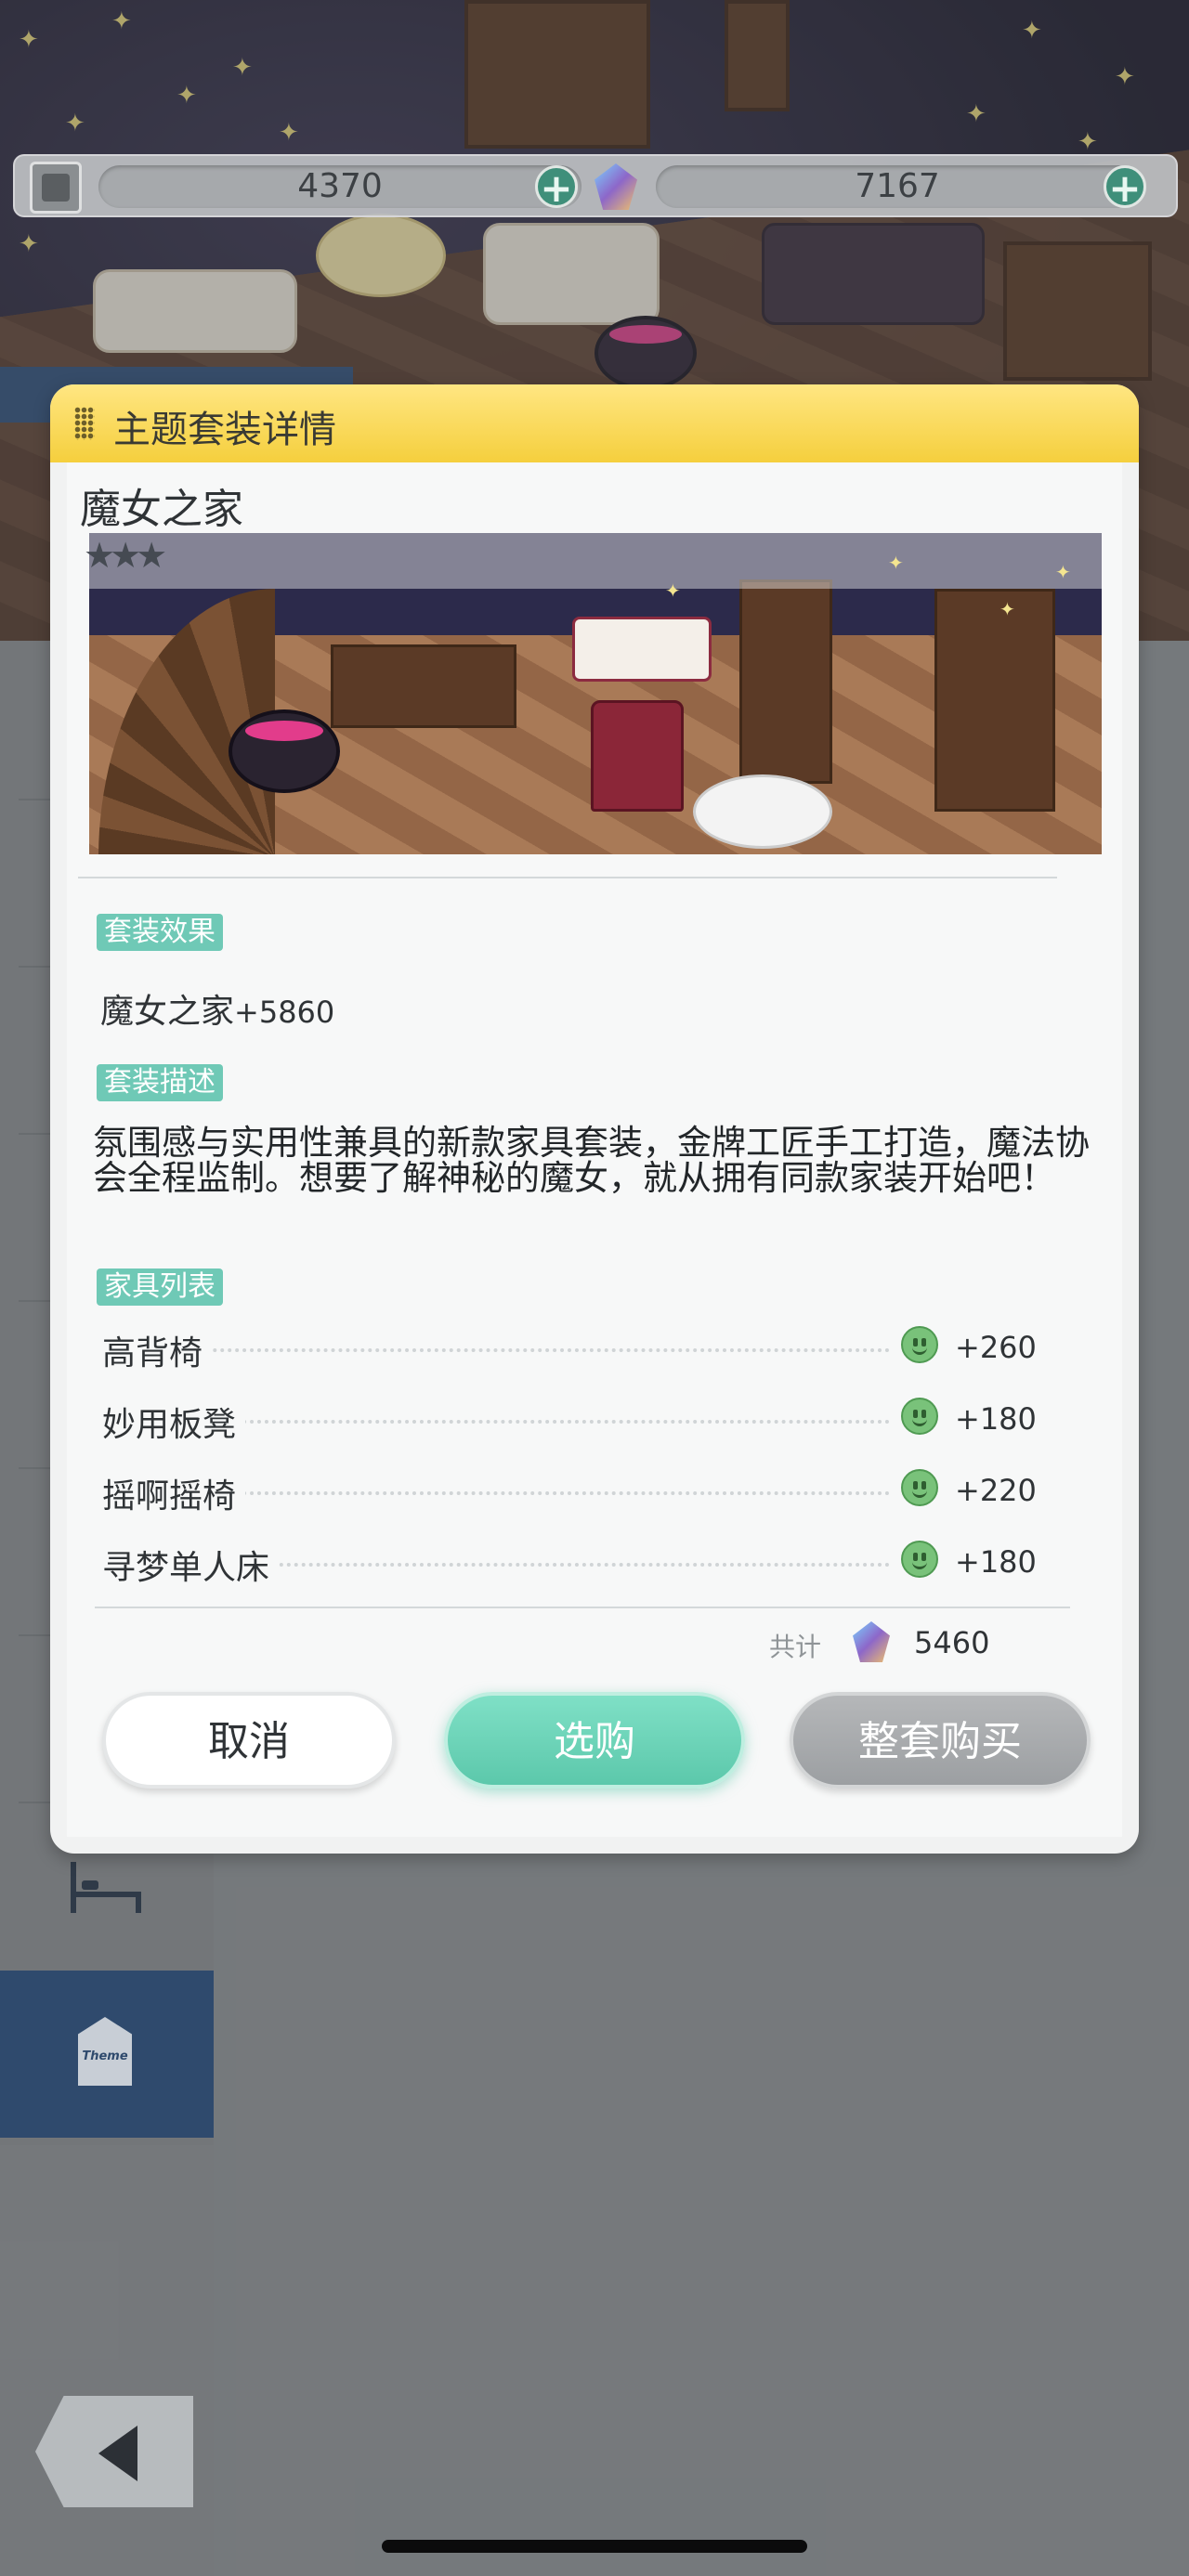 Image resolution: width=1189 pixels, height=2576 pixels. I want to click on crystal-amount: 7167, so click(898, 186).